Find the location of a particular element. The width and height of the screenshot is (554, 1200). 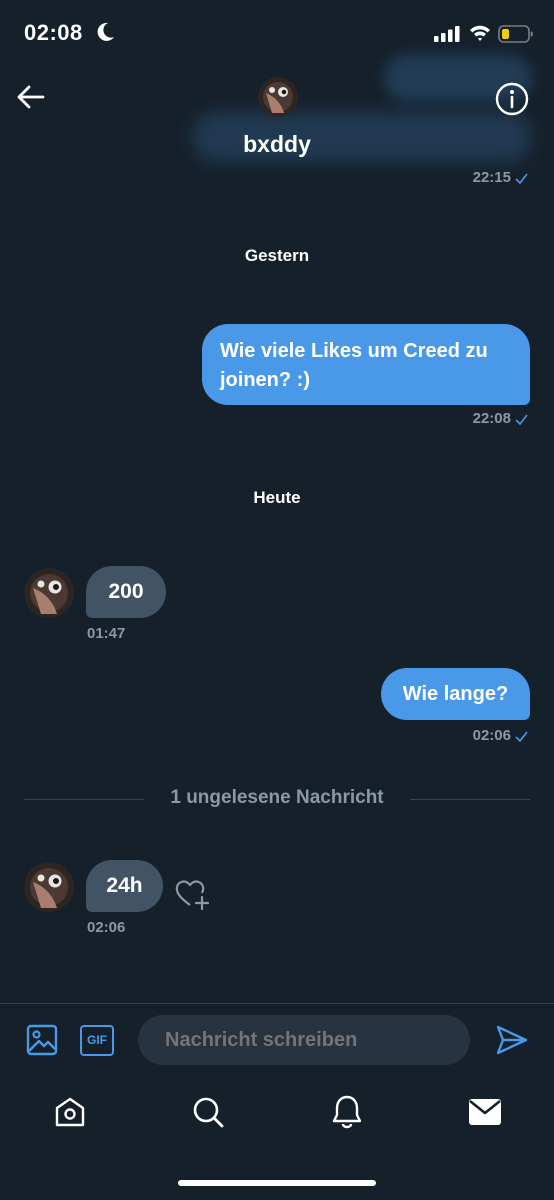

message-text: Wie lange? is located at coordinates (455, 694).